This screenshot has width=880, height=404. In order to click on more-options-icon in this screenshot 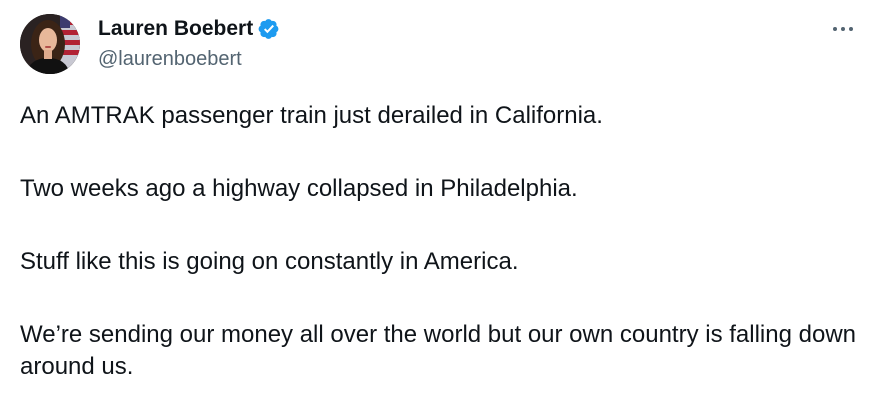, I will do `click(843, 29)`.